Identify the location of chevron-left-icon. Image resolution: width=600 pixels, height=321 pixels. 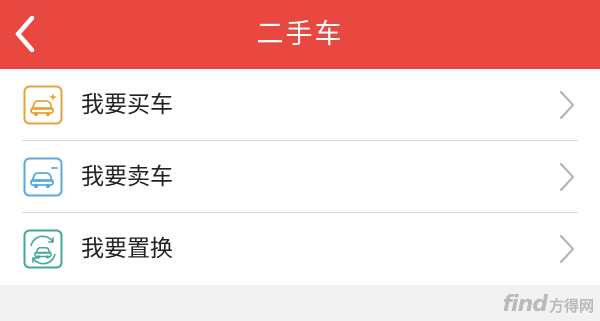
(25, 34).